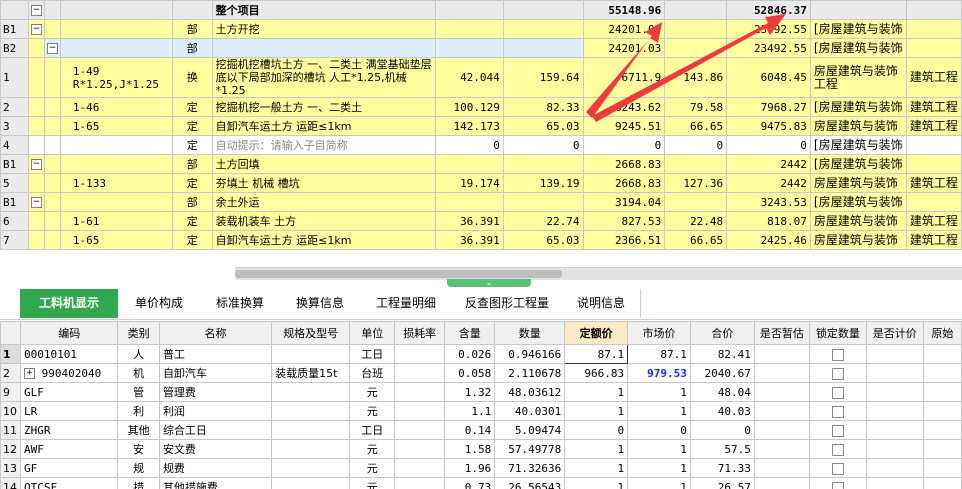 Image resolution: width=962 pixels, height=489 pixels. I want to click on name-cell, so click(323, 48).